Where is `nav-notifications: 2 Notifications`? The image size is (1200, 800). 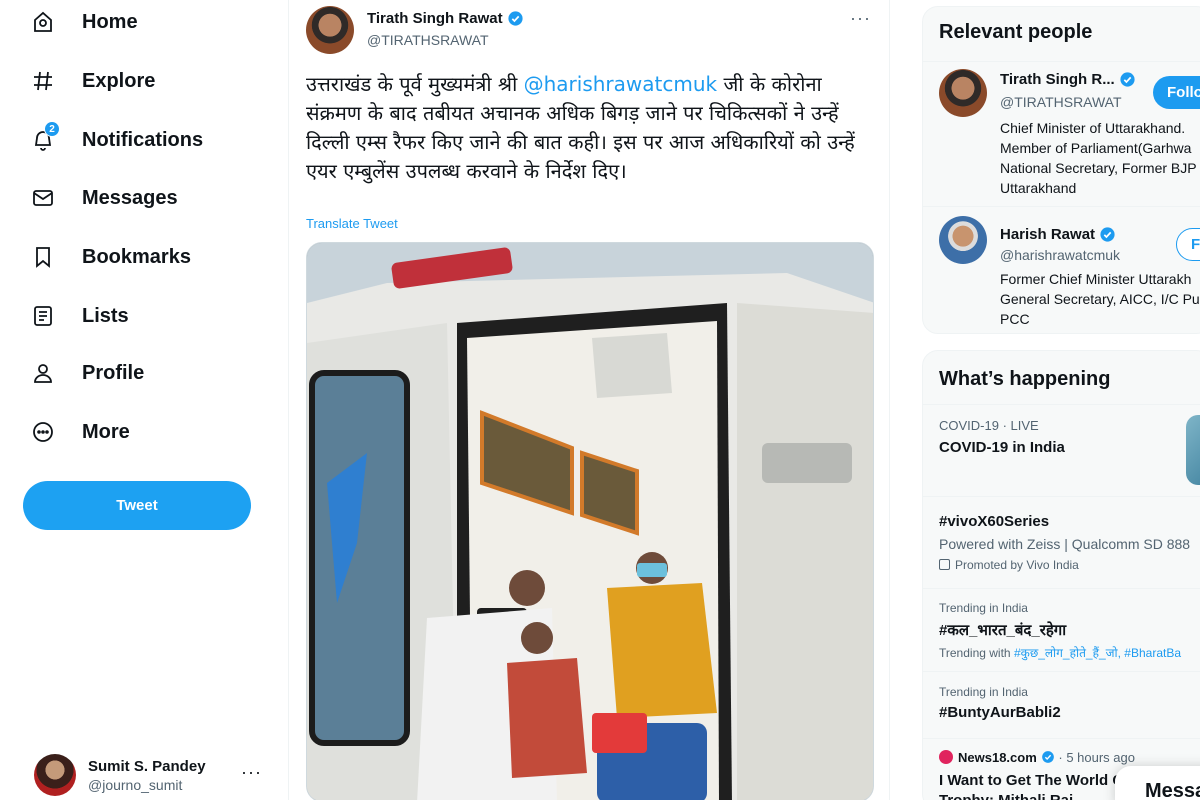 nav-notifications: 2 Notifications is located at coordinates (116, 140).